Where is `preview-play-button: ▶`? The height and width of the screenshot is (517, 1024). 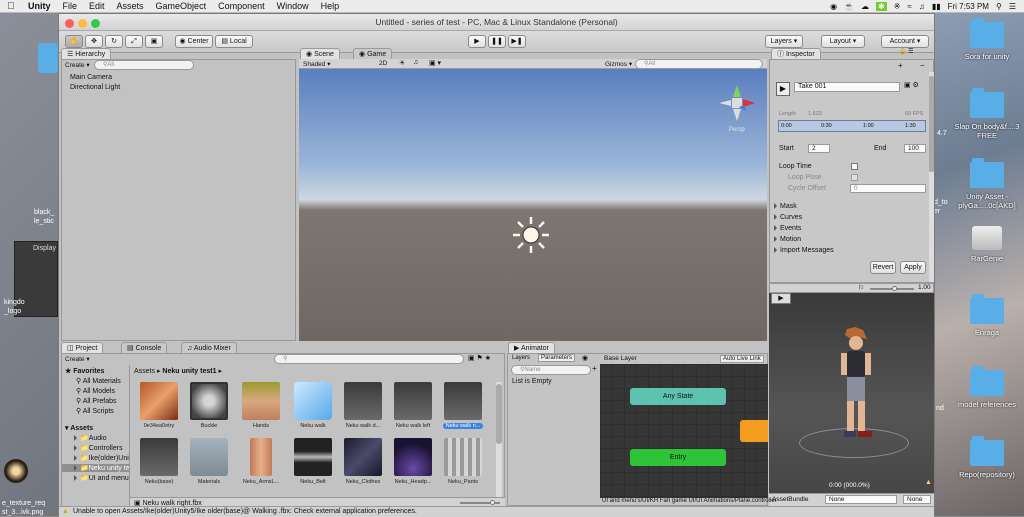 preview-play-button: ▶ is located at coordinates (781, 298).